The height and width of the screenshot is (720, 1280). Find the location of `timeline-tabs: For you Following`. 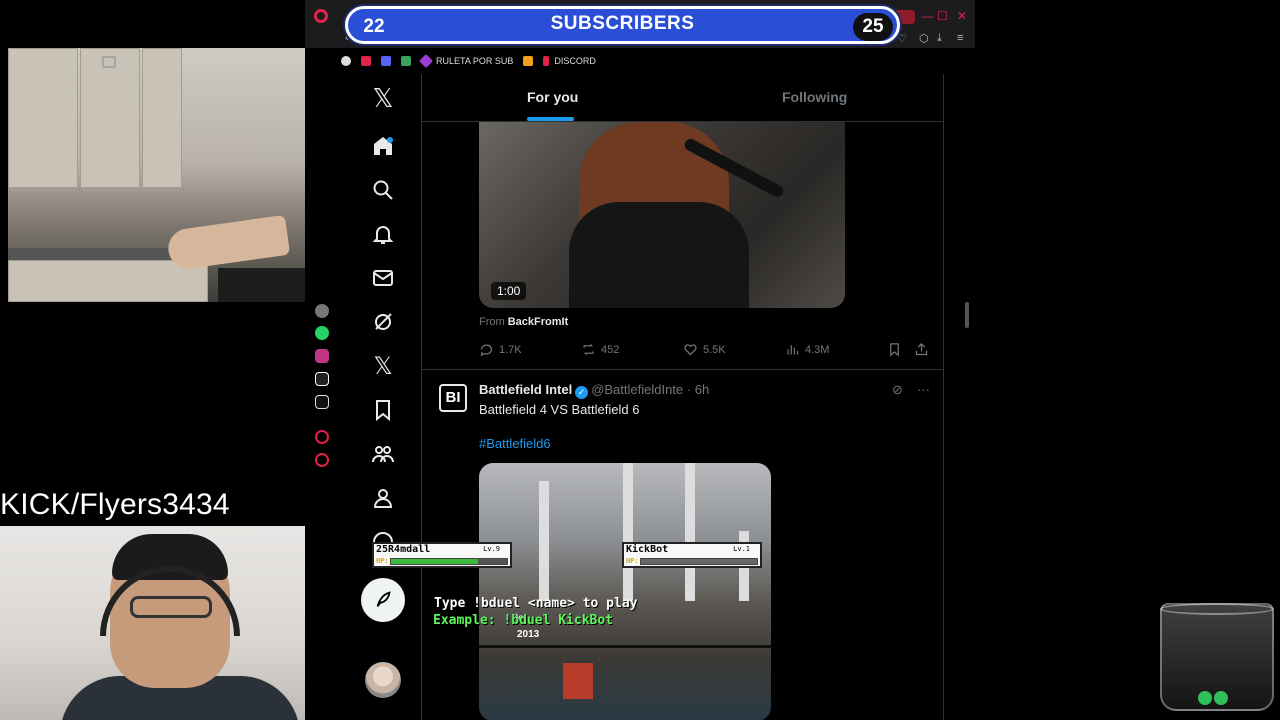

timeline-tabs: For you Following is located at coordinates (682, 98).